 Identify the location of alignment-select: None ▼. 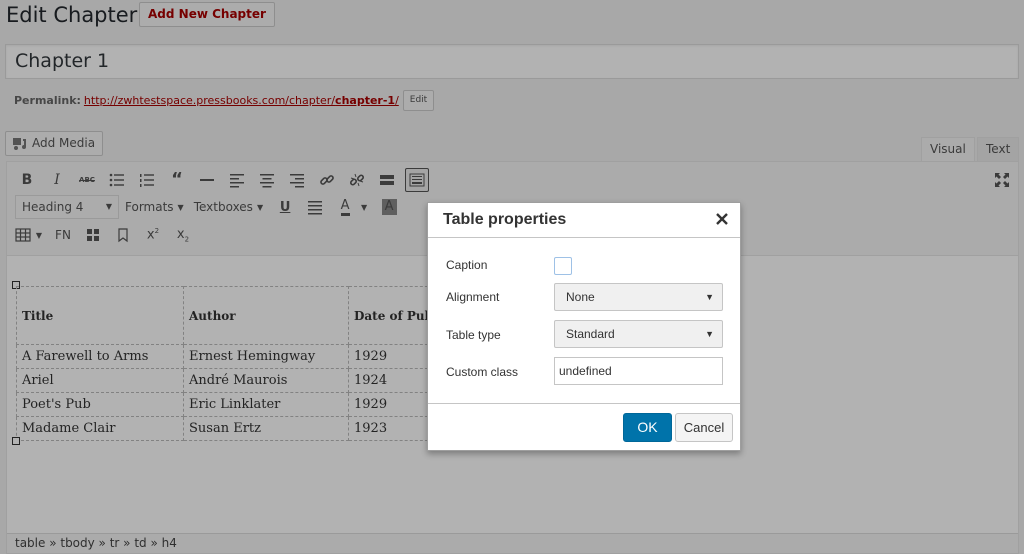
(638, 297).